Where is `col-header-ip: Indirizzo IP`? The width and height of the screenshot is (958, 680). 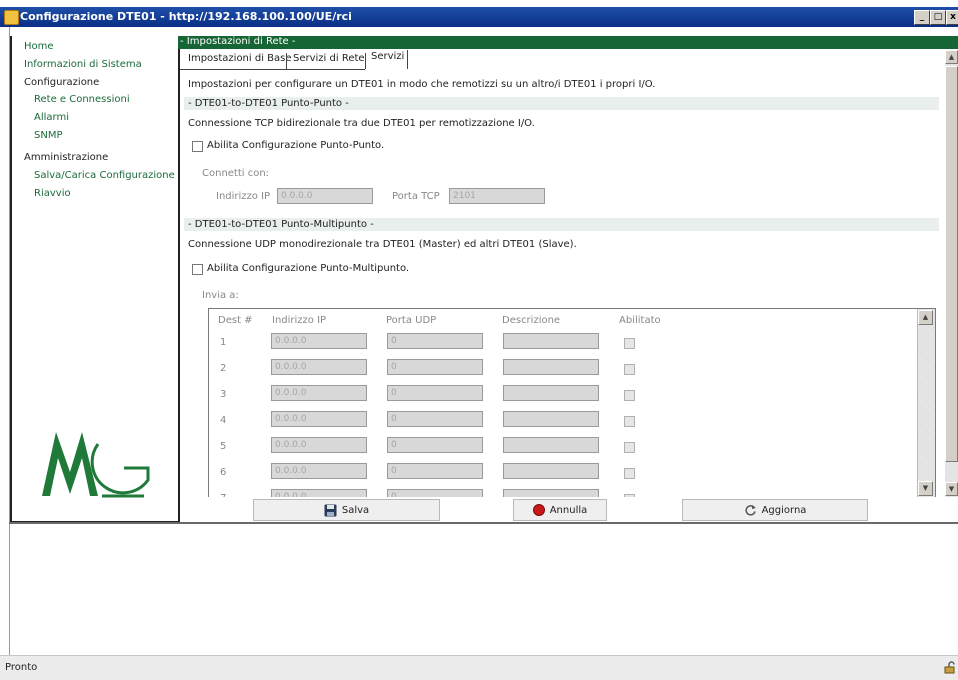
col-header-ip: Indirizzo IP is located at coordinates (299, 320).